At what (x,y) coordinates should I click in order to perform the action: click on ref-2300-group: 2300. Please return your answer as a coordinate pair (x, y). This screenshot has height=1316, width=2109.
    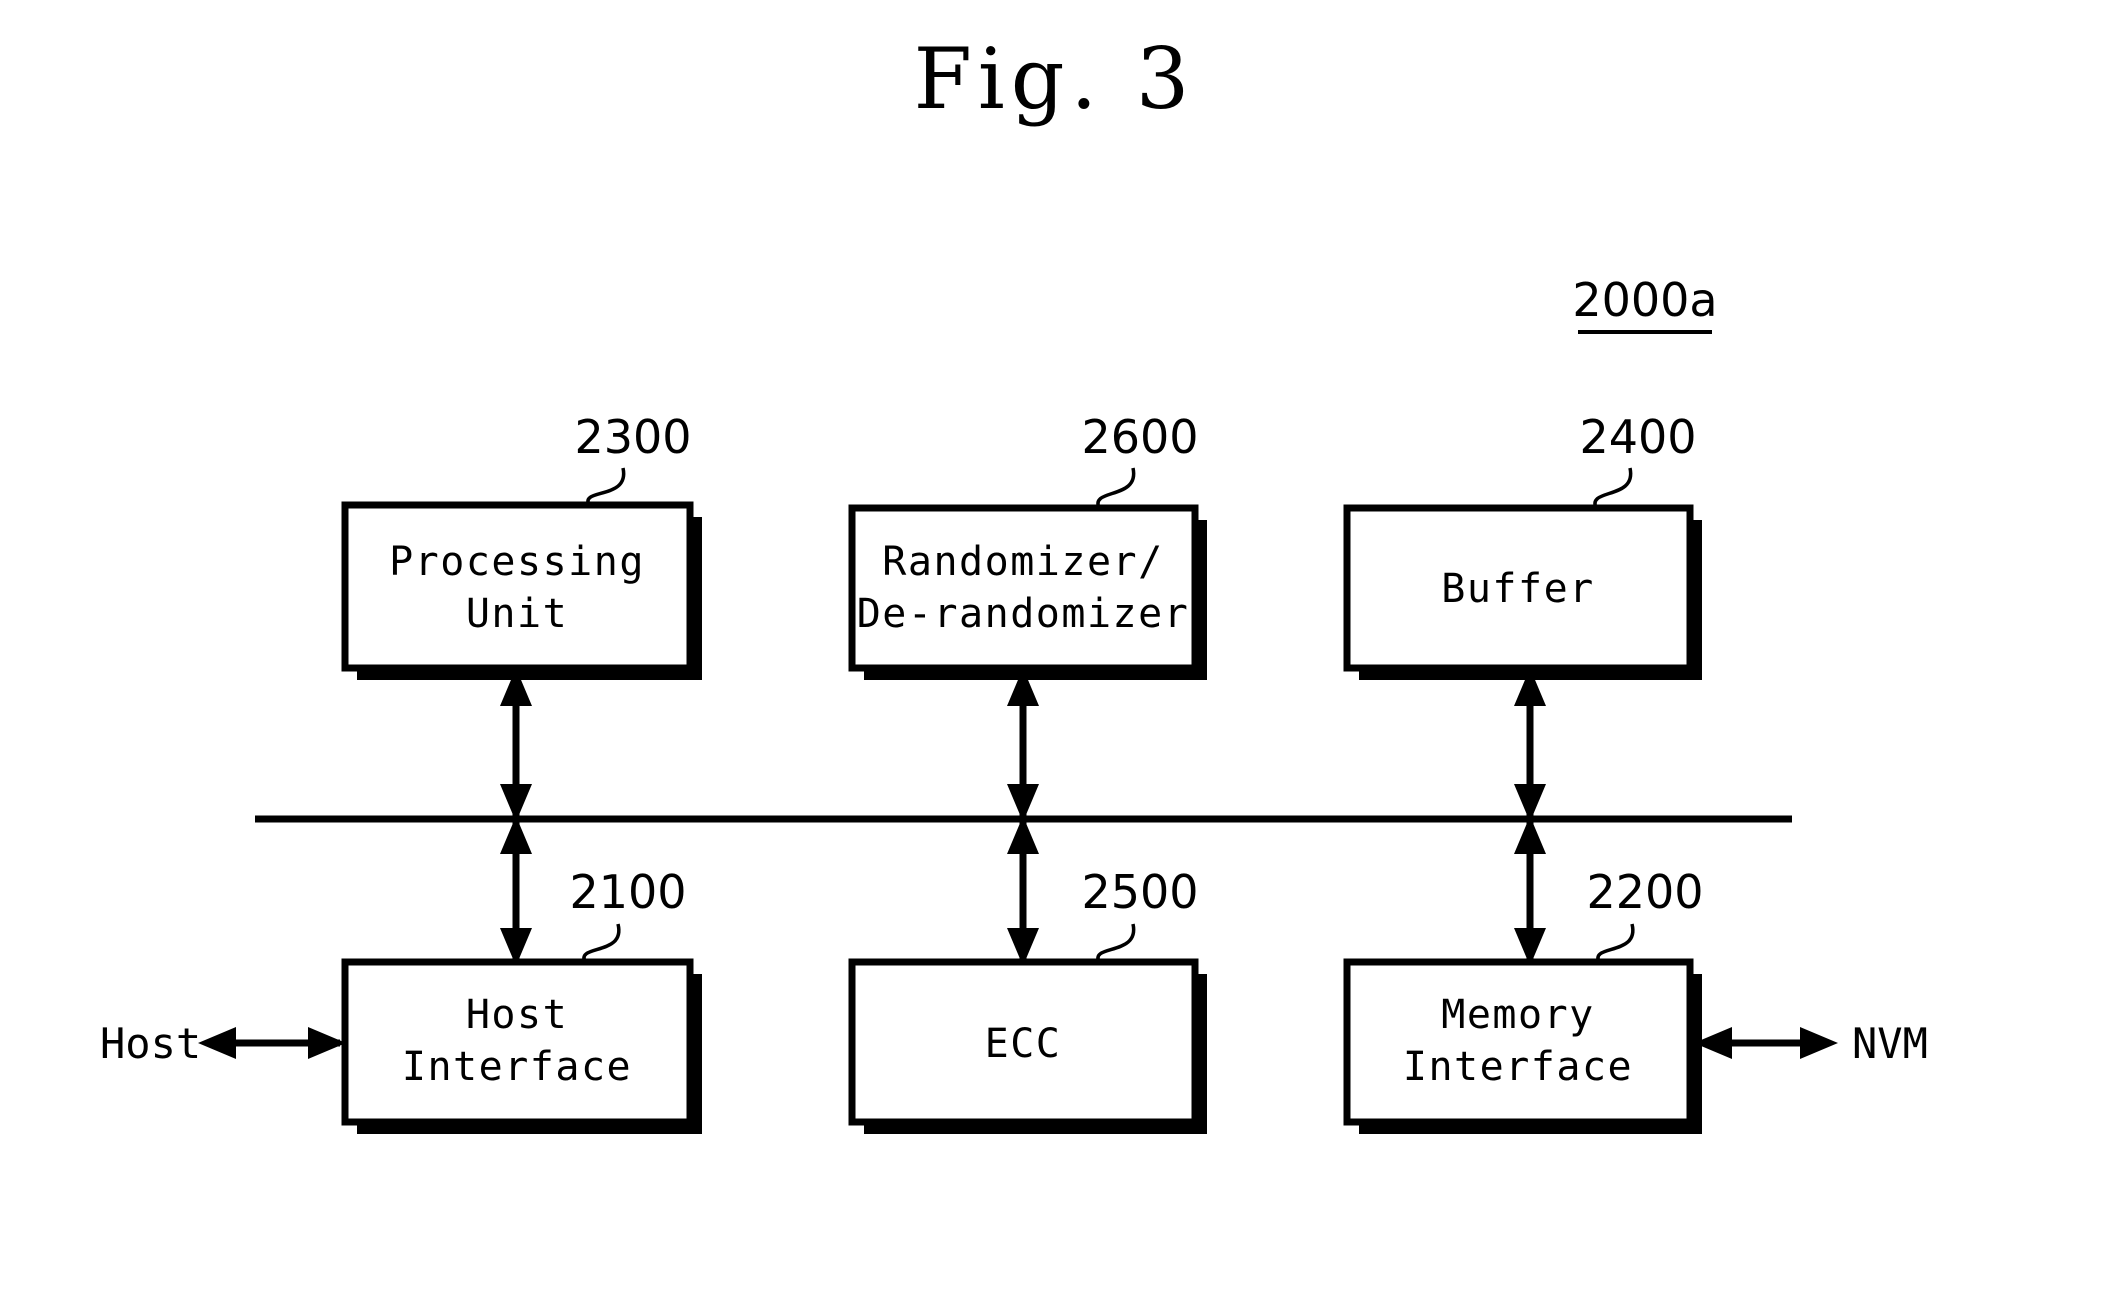
    Looking at the image, I should click on (633, 458).